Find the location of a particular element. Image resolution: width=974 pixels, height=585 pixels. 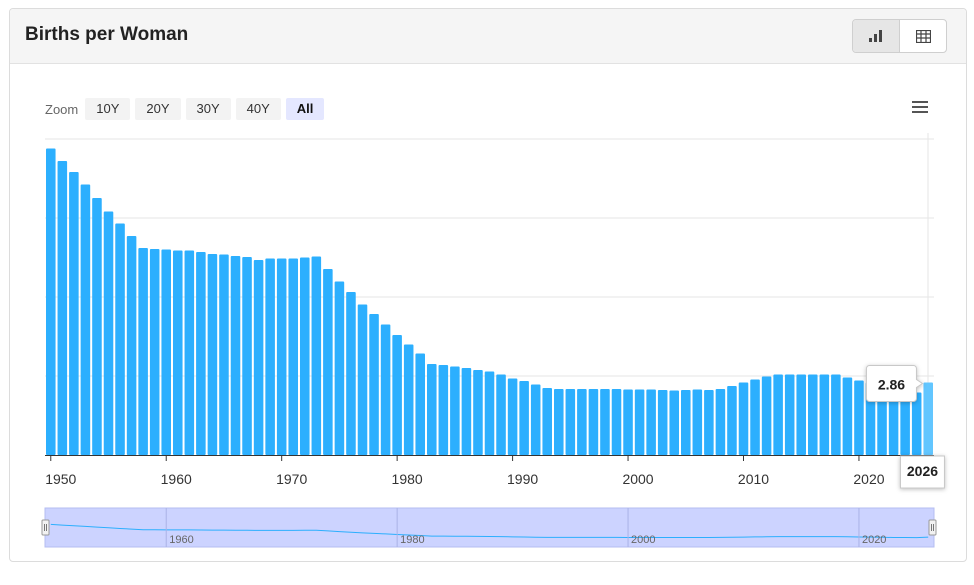

tooltip-value: 2.86 is located at coordinates (891, 385).